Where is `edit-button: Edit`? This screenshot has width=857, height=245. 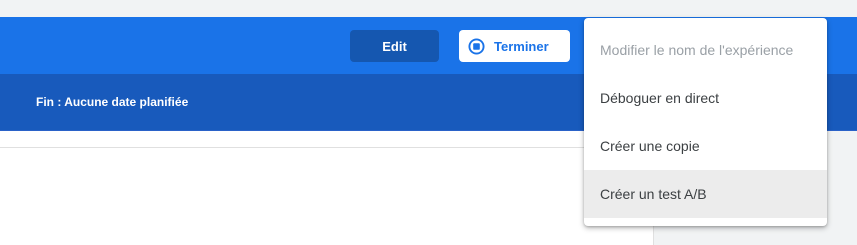 edit-button: Edit is located at coordinates (394, 46).